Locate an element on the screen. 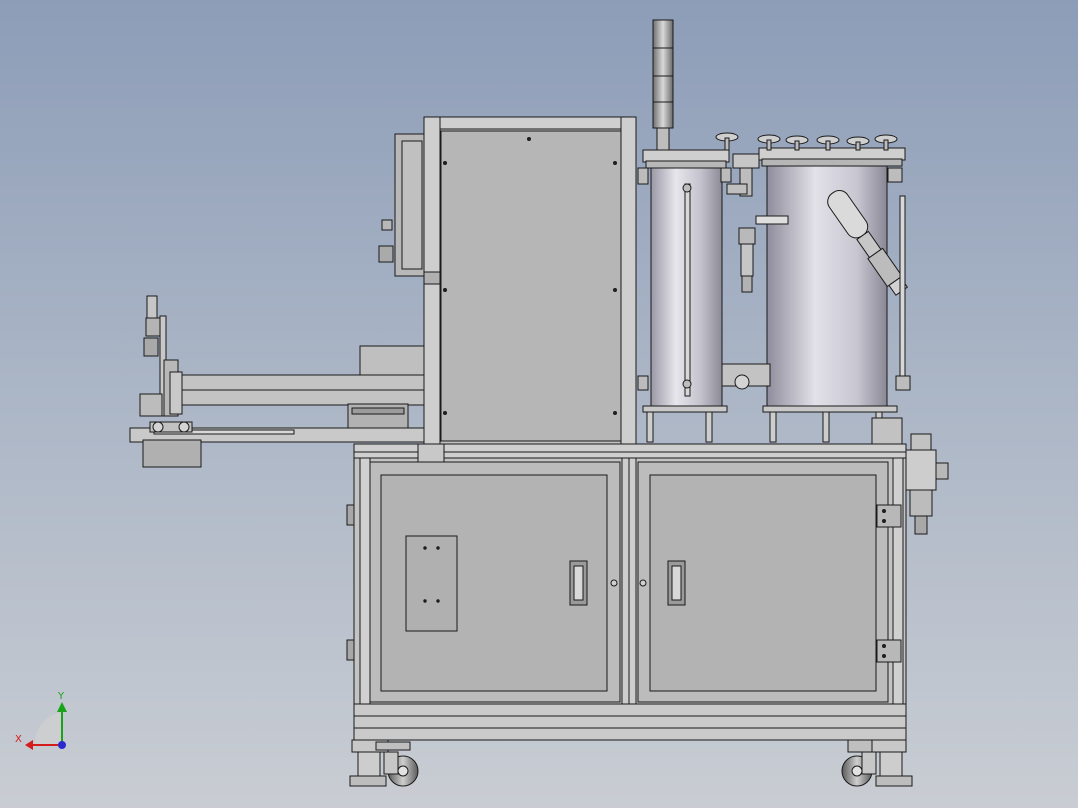  x-axis-label: X is located at coordinates (18, 739).